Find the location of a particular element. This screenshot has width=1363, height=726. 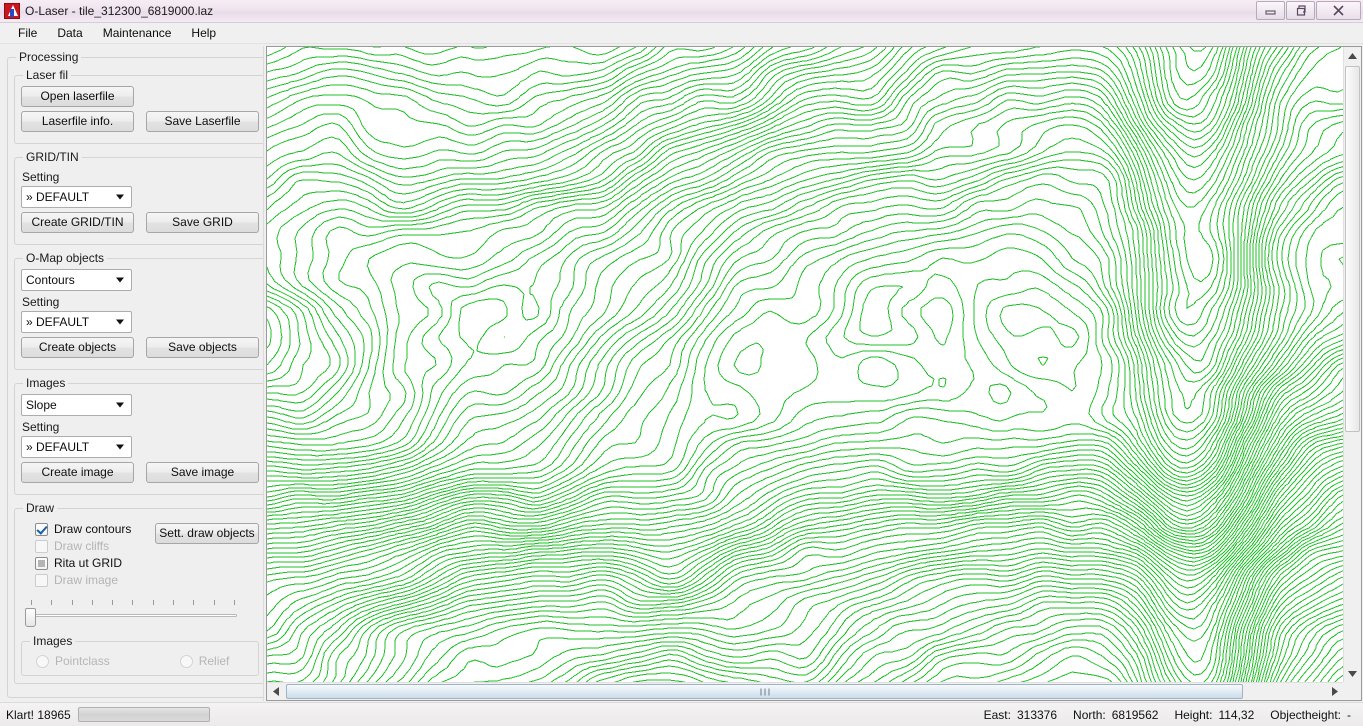

scroll-up-icon is located at coordinates (1352, 55).